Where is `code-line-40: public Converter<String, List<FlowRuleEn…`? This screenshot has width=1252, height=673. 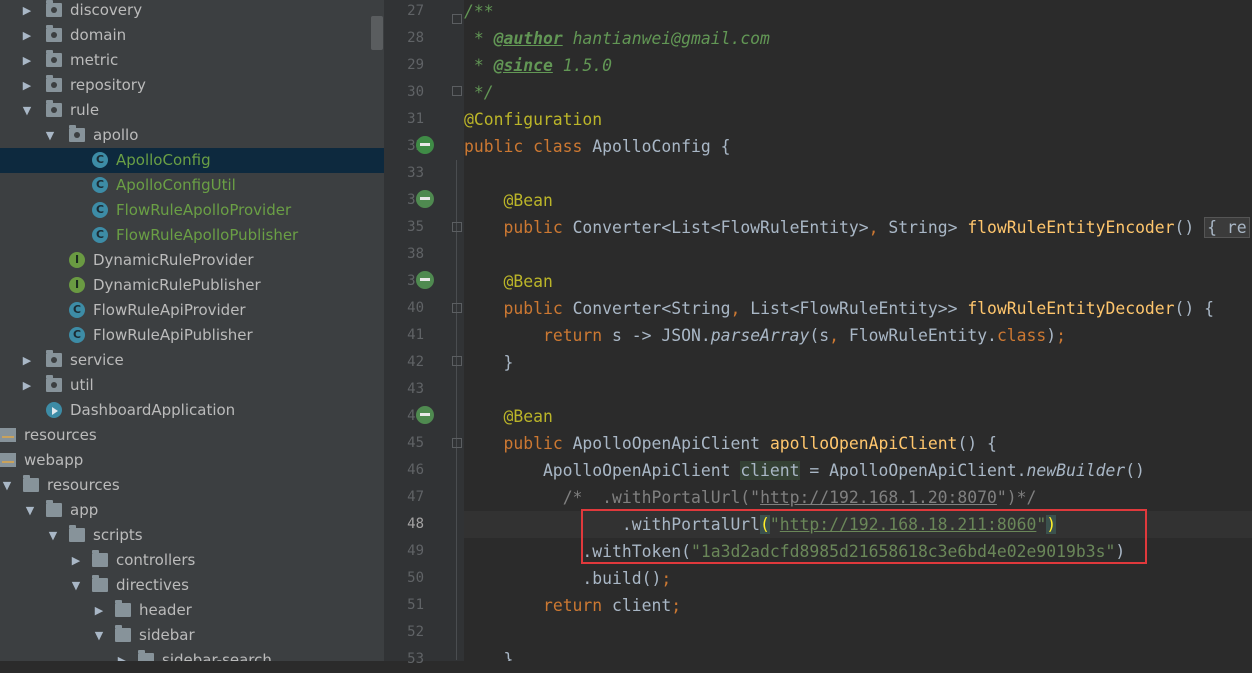 code-line-40: public Converter<String, List<FlowRuleEn… is located at coordinates (859, 308).